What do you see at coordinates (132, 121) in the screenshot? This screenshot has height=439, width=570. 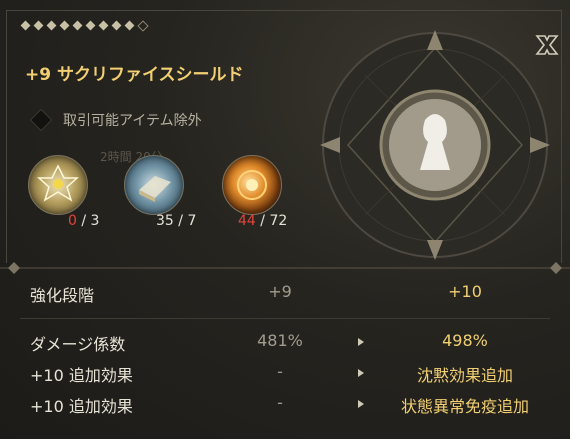 I see `untradable-label: 取引可能アイテム除外` at bounding box center [132, 121].